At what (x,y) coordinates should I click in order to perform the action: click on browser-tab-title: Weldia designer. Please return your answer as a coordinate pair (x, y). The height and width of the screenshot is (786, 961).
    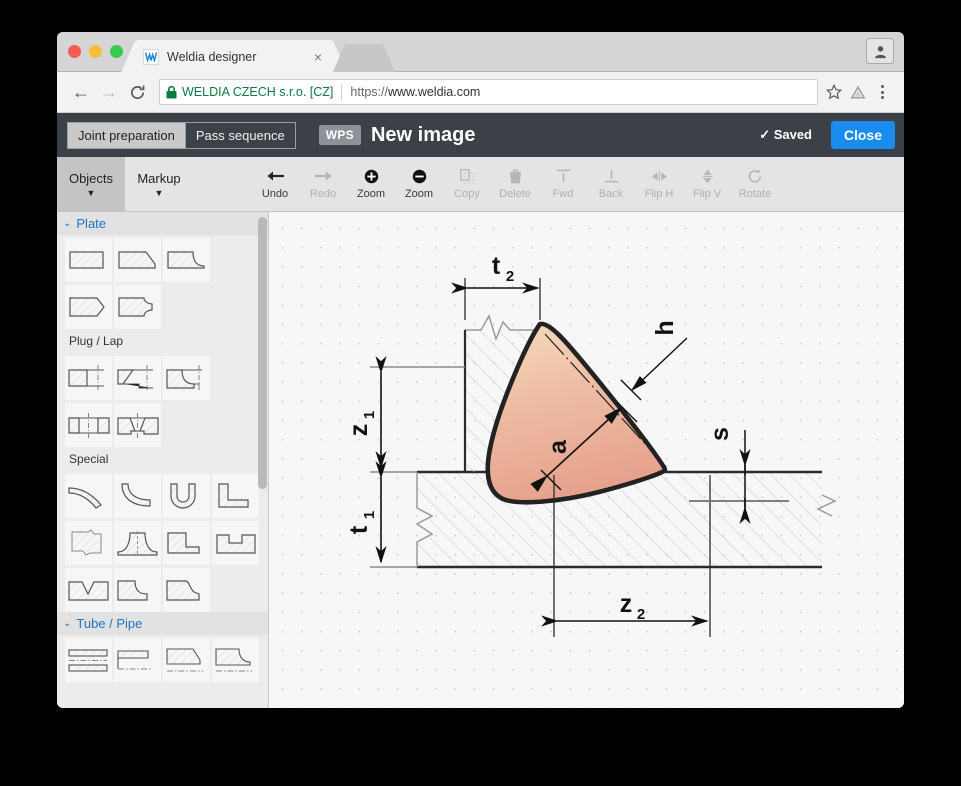
    Looking at the image, I should click on (212, 56).